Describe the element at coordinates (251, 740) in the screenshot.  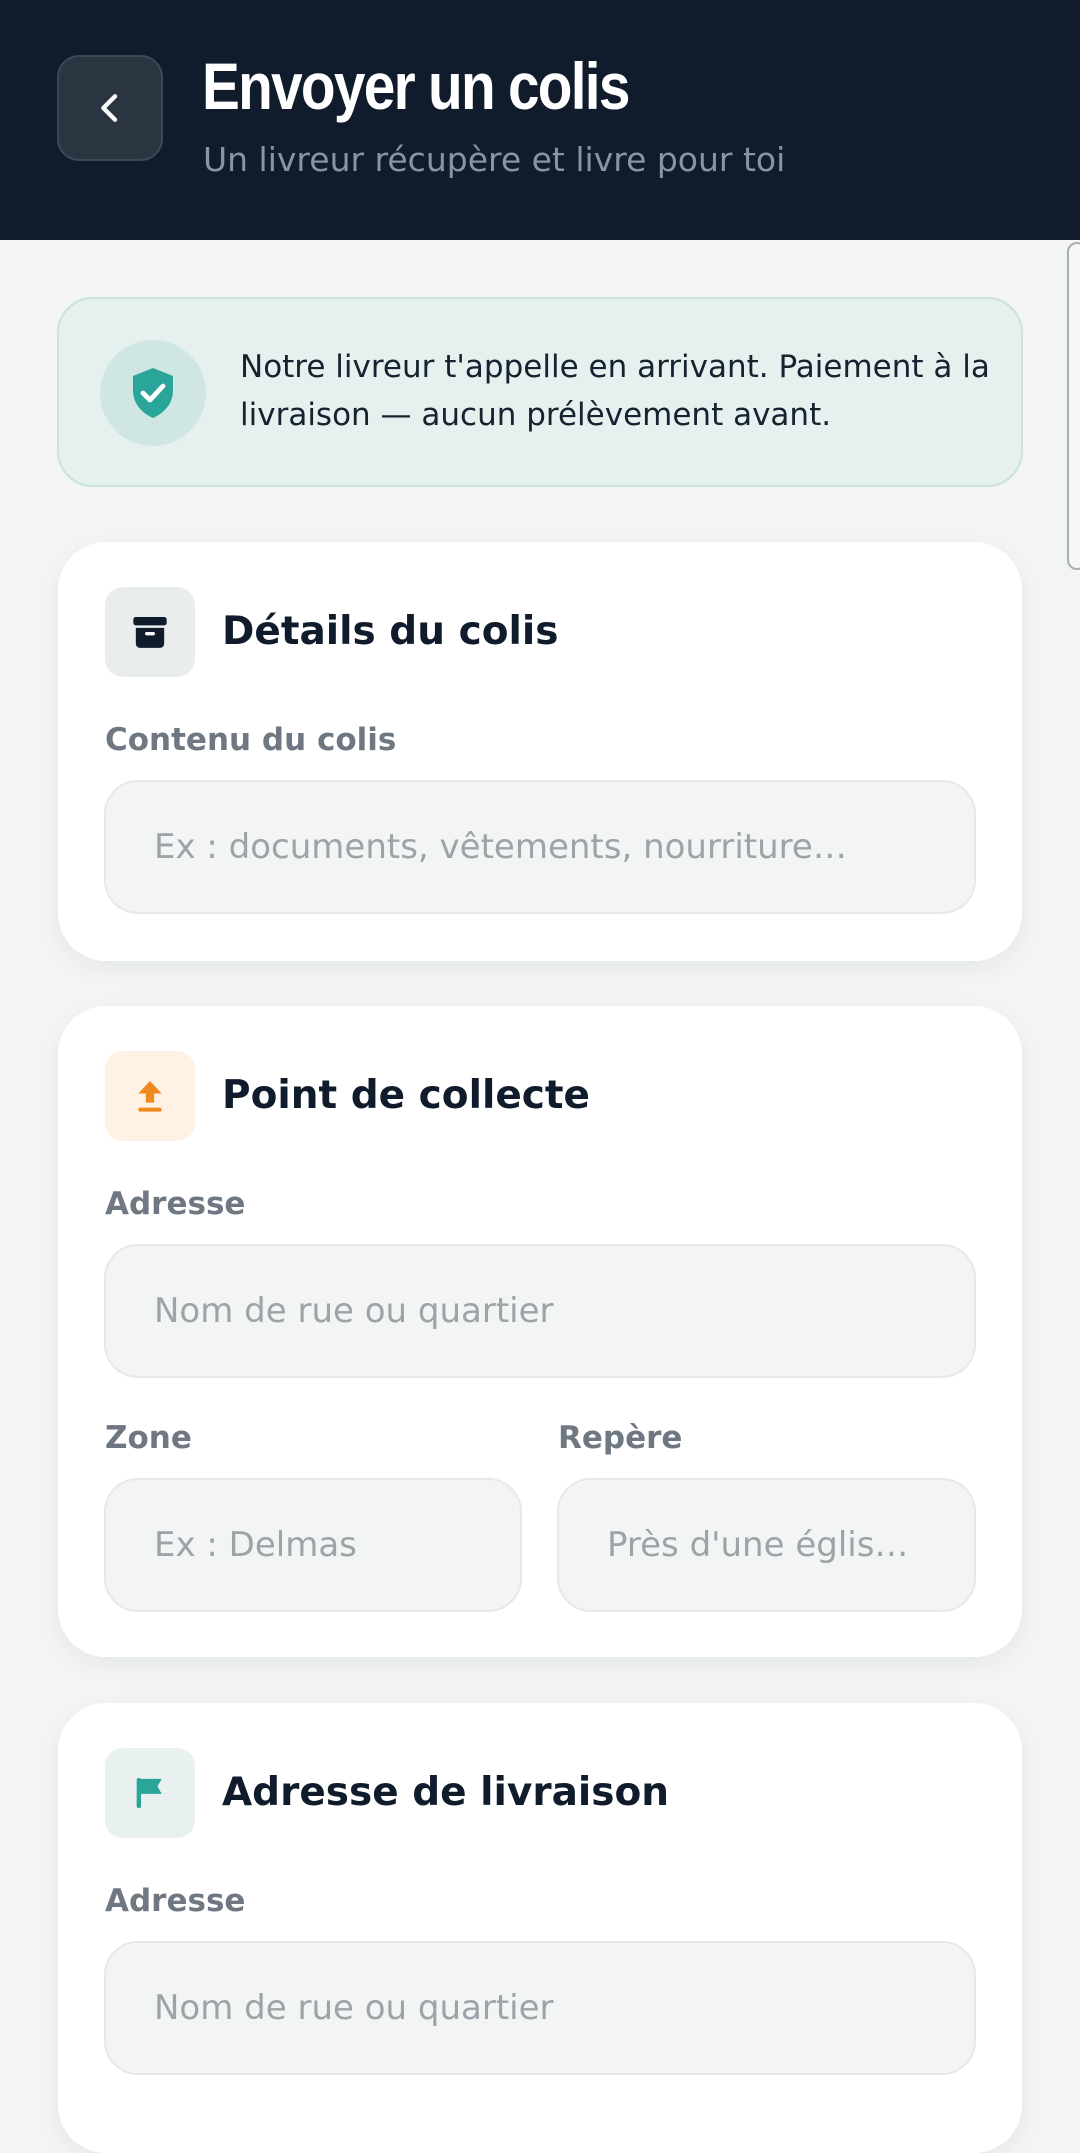
I see `content-label: Contenu du colis` at that location.